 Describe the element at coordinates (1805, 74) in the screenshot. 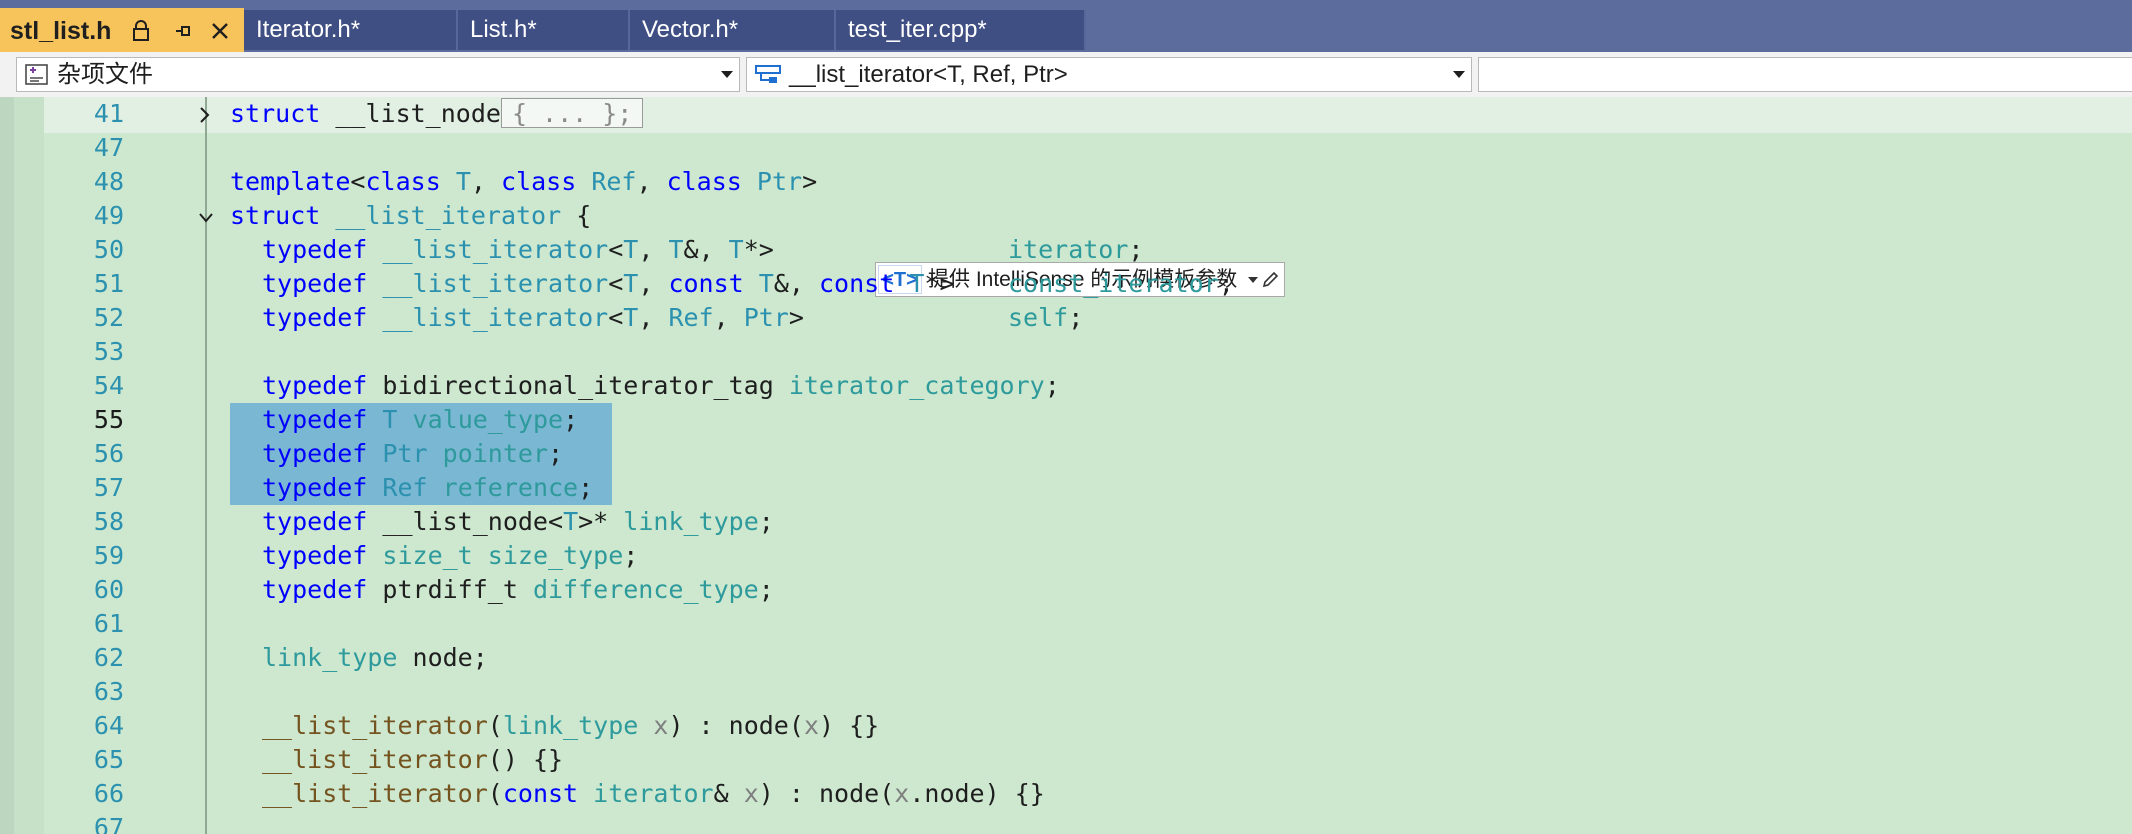

I see `member-dropdown` at that location.